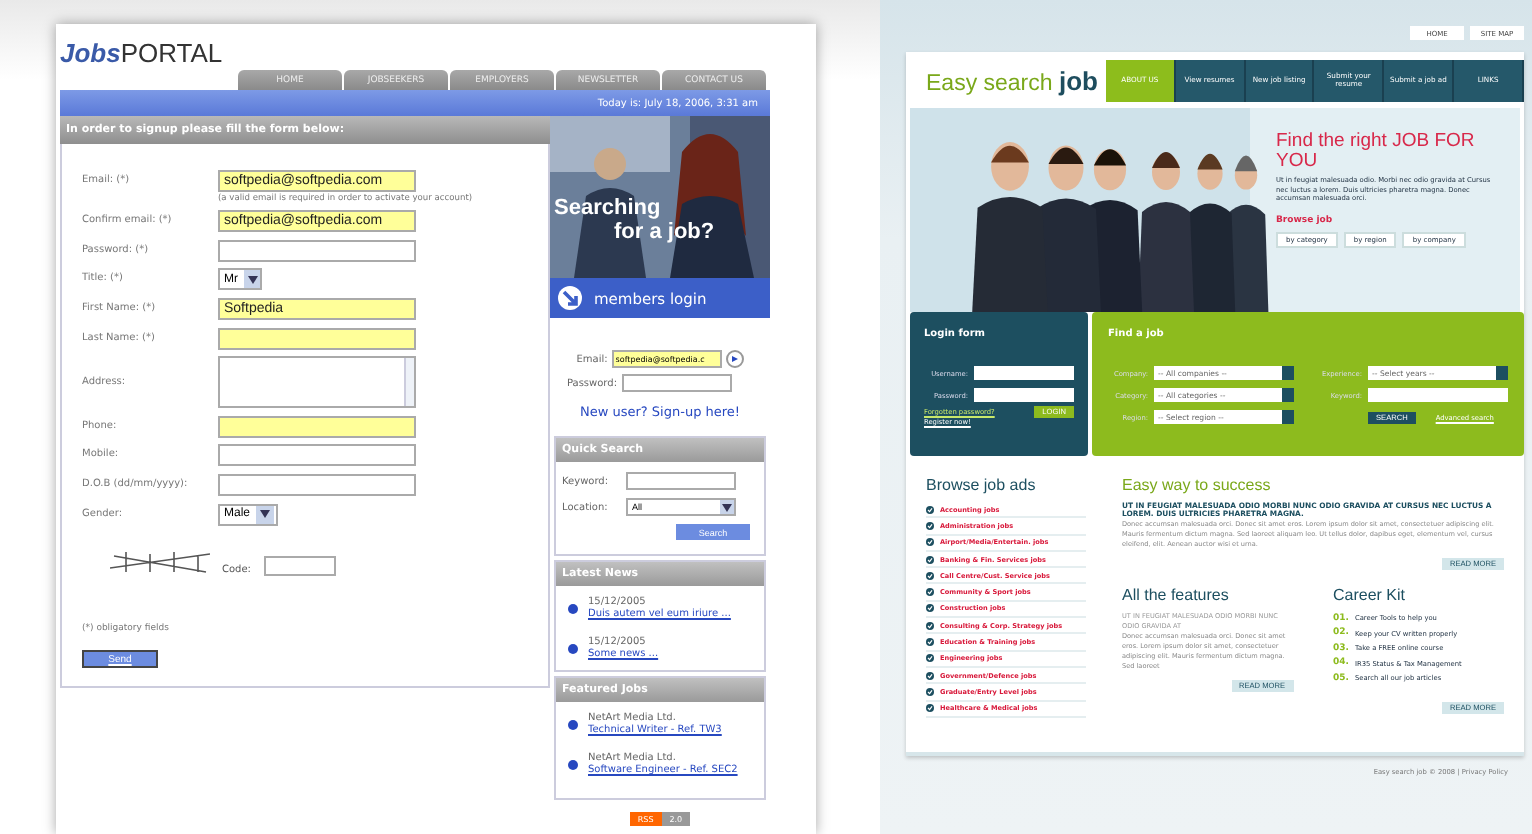 The image size is (1532, 834). Describe the element at coordinates (1376, 151) in the screenshot. I see `hero-title: Find the right JOB FOR YOU` at that location.